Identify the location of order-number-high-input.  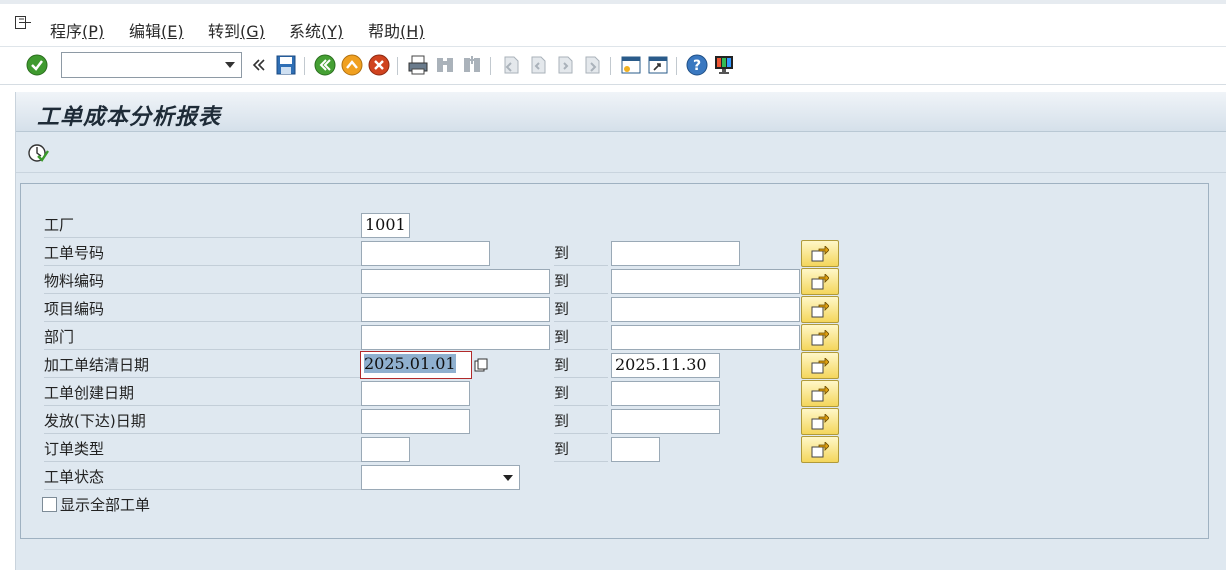
(675, 253).